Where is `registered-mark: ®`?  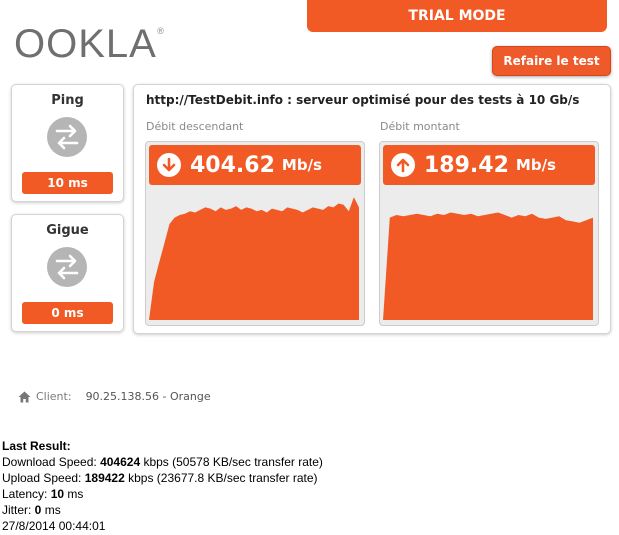
registered-mark: ® is located at coordinates (161, 31).